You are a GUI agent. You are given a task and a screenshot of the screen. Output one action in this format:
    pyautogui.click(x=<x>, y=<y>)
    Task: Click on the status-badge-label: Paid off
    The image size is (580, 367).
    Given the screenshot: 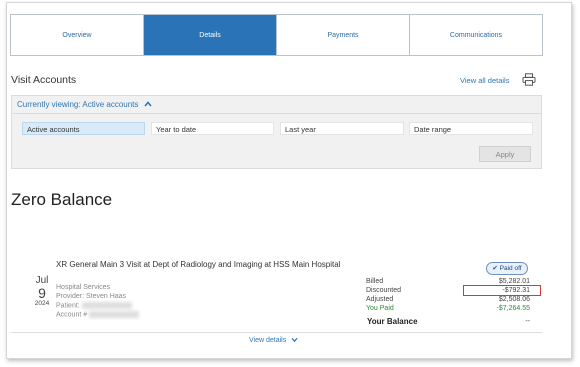 What is the action you would take?
    pyautogui.click(x=510, y=268)
    